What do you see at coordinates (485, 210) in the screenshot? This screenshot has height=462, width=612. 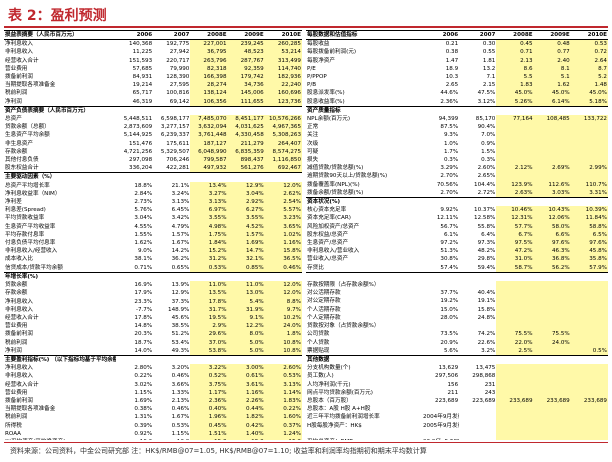 I see `cell-value: 10.37%` at bounding box center [485, 210].